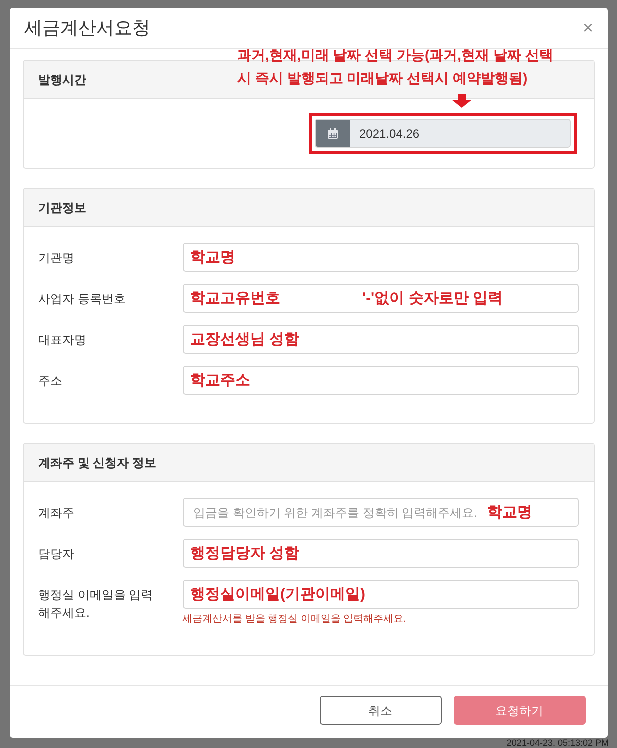 The width and height of the screenshot is (617, 748). I want to click on date-field: 2021.04.26, so click(442, 133).